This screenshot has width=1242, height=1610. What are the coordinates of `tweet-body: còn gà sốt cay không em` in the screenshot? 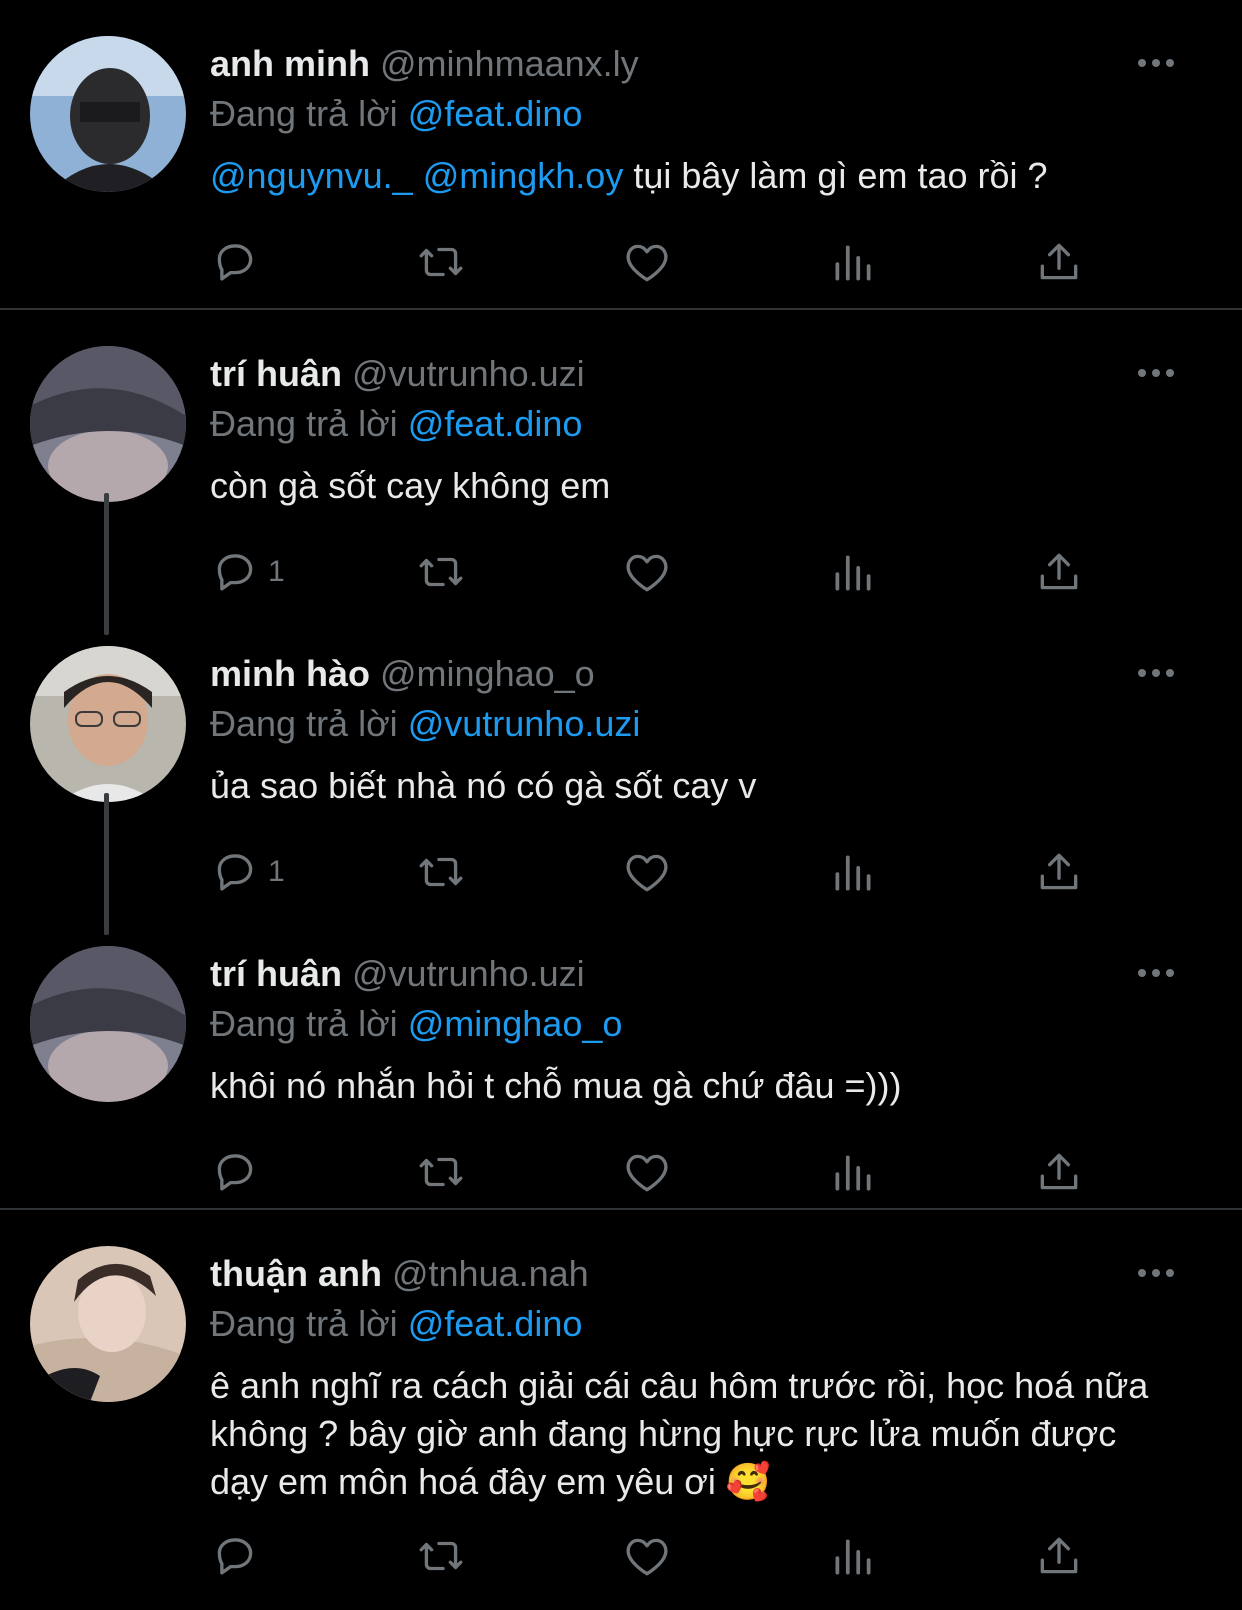 It's located at (410, 485).